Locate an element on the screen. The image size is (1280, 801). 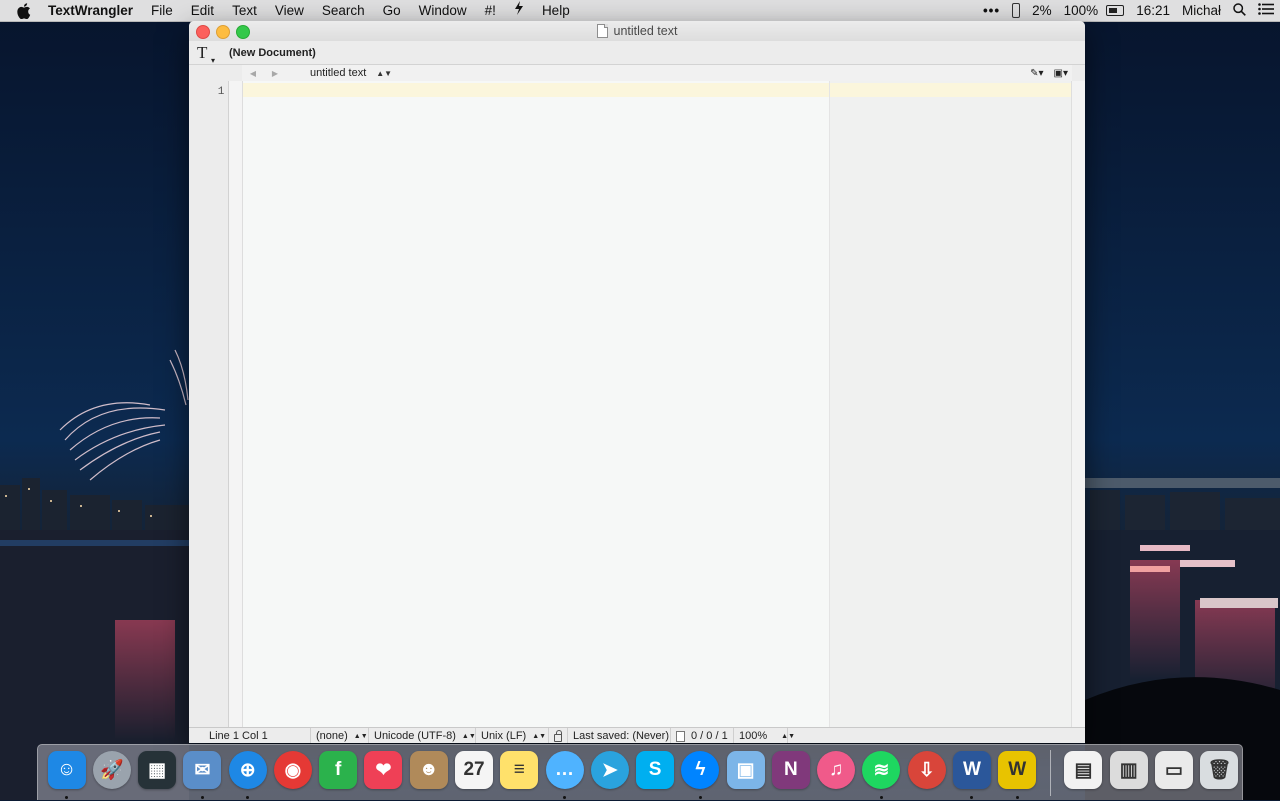
feedly-icon: f is located at coordinates (338, 770).